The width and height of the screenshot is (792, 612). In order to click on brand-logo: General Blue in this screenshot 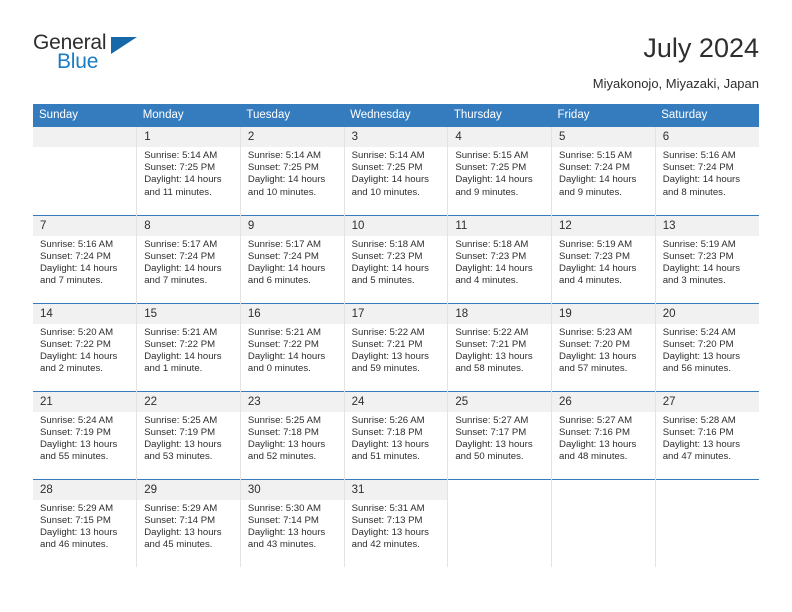, I will do `click(93, 56)`.